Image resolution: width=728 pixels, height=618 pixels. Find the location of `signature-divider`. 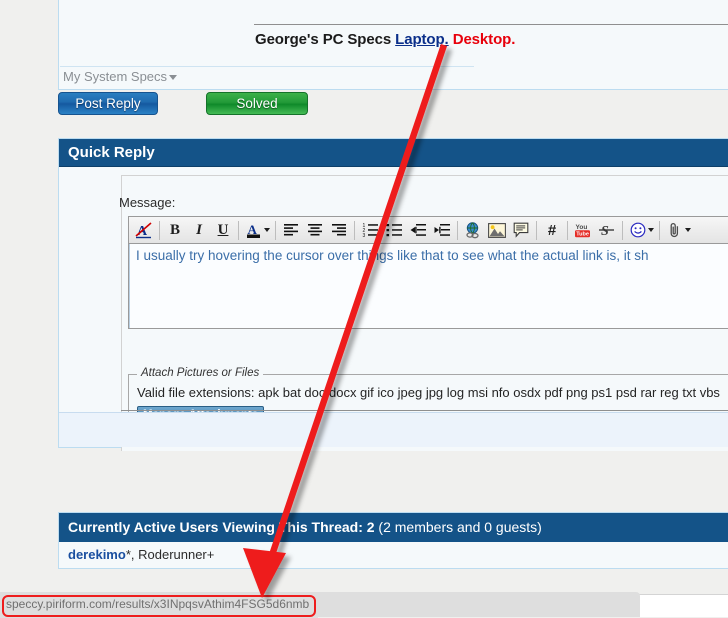

signature-divider is located at coordinates (491, 24).